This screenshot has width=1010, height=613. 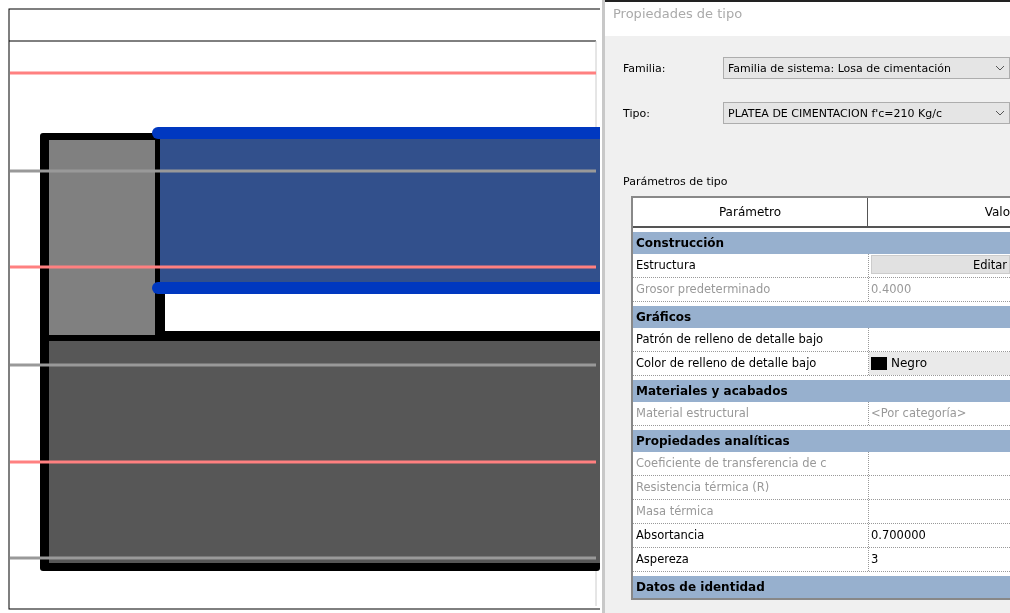 What do you see at coordinates (751, 559) in the screenshot?
I see `parameter-cell: Aspereza` at bounding box center [751, 559].